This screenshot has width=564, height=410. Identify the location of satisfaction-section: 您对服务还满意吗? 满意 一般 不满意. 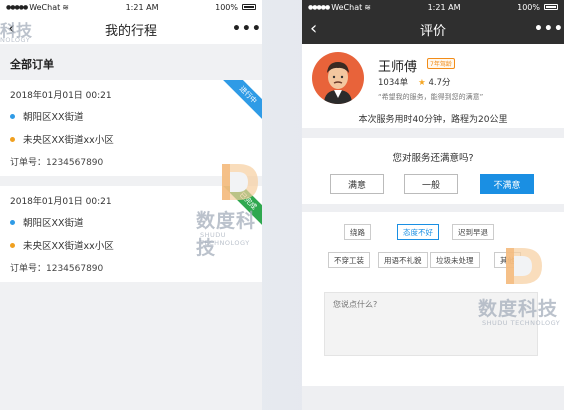
(433, 171).